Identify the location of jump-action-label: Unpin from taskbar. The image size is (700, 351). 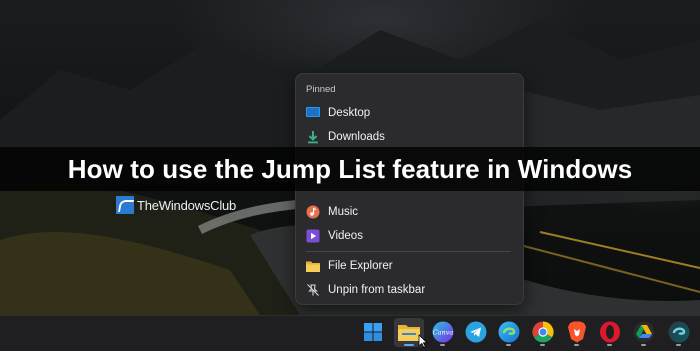
(377, 290).